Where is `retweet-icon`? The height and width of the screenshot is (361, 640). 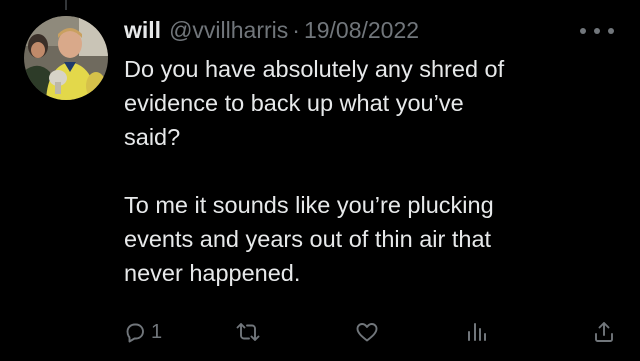 retweet-icon is located at coordinates (248, 332).